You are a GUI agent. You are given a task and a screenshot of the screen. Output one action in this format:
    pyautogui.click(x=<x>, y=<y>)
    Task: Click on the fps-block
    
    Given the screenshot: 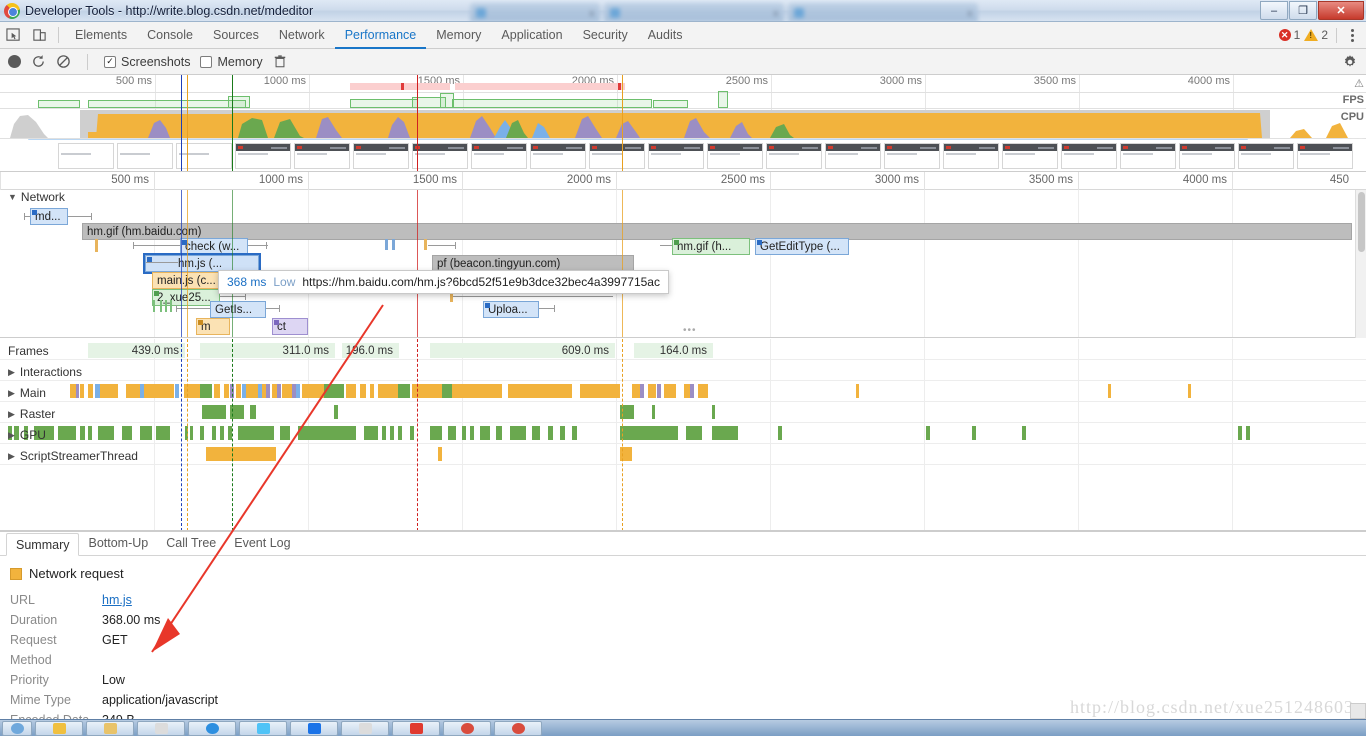 What is the action you would take?
    pyautogui.click(x=59, y=104)
    